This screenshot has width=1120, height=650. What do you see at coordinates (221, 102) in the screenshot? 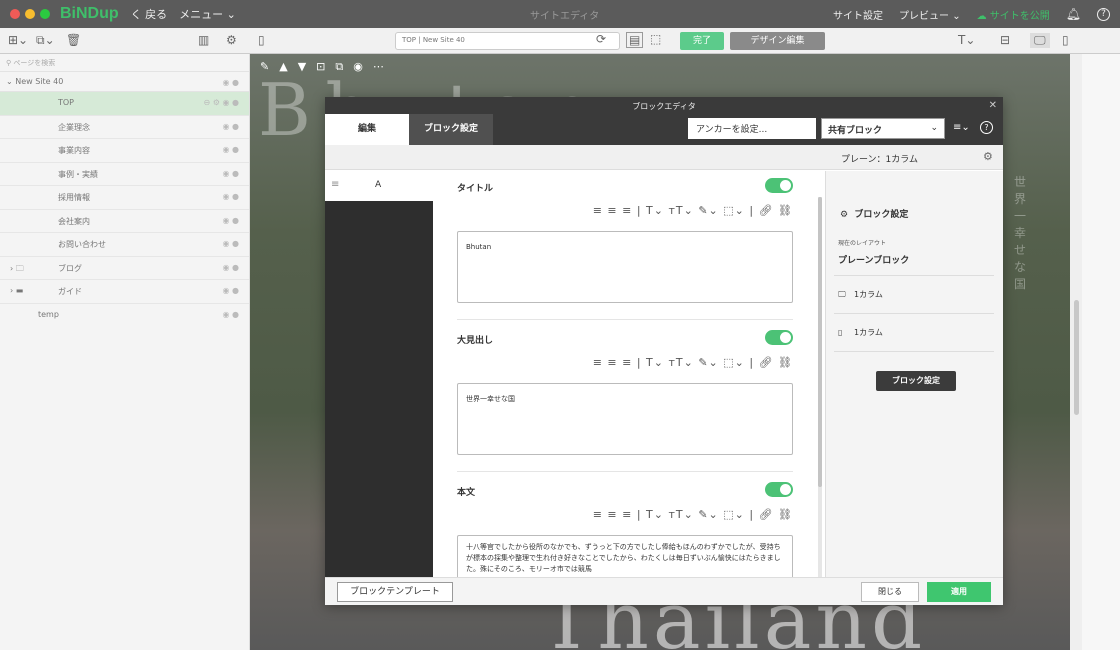
I see `page-actions-icon: ⊖ ⚙ ◉ ●` at bounding box center [221, 102].